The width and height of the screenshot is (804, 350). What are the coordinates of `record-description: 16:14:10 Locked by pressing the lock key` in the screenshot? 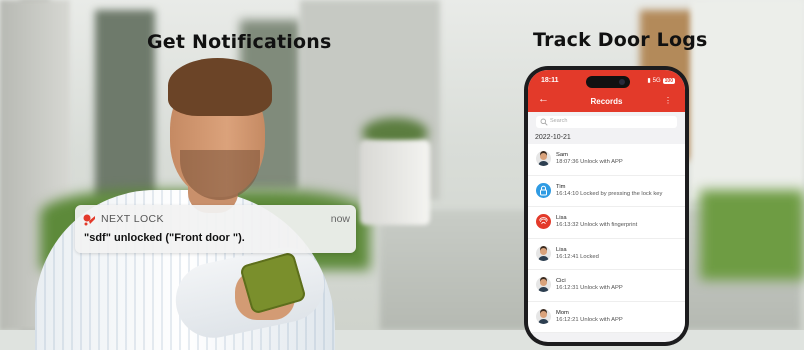 It's located at (609, 193).